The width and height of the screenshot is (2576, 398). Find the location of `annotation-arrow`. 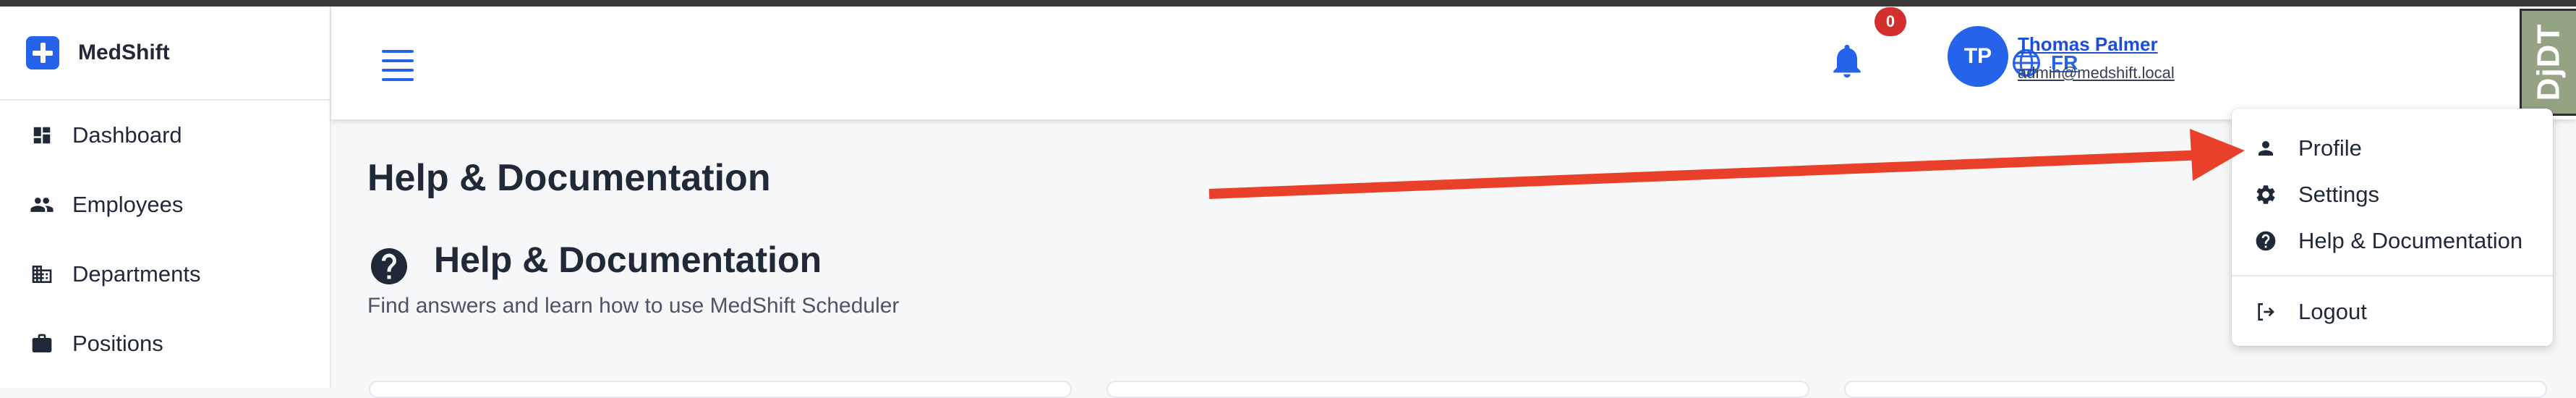

annotation-arrow is located at coordinates (1726, 164).